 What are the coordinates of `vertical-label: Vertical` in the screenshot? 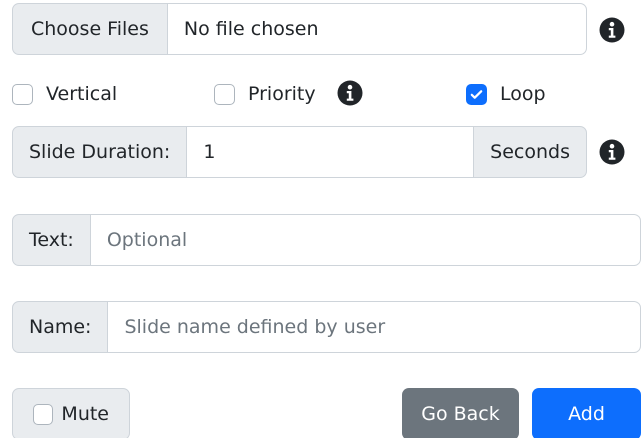 It's located at (82, 94).